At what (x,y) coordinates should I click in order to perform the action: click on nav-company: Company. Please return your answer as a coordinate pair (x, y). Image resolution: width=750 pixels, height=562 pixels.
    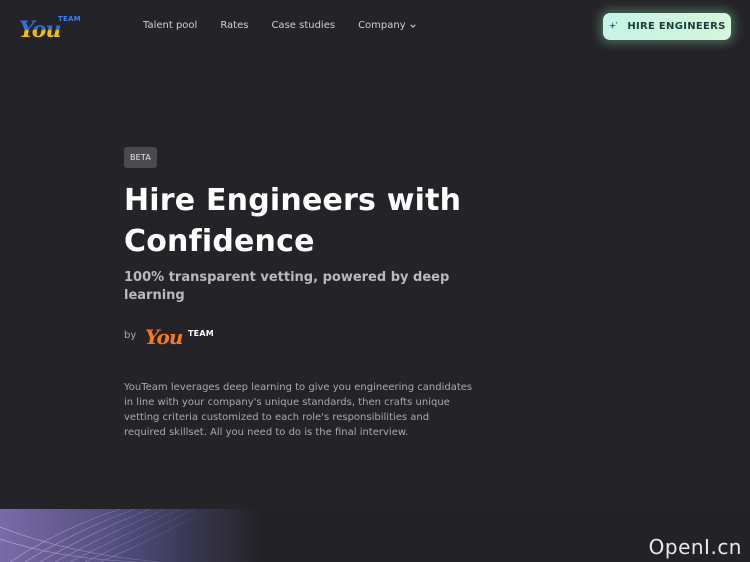
    Looking at the image, I should click on (387, 25).